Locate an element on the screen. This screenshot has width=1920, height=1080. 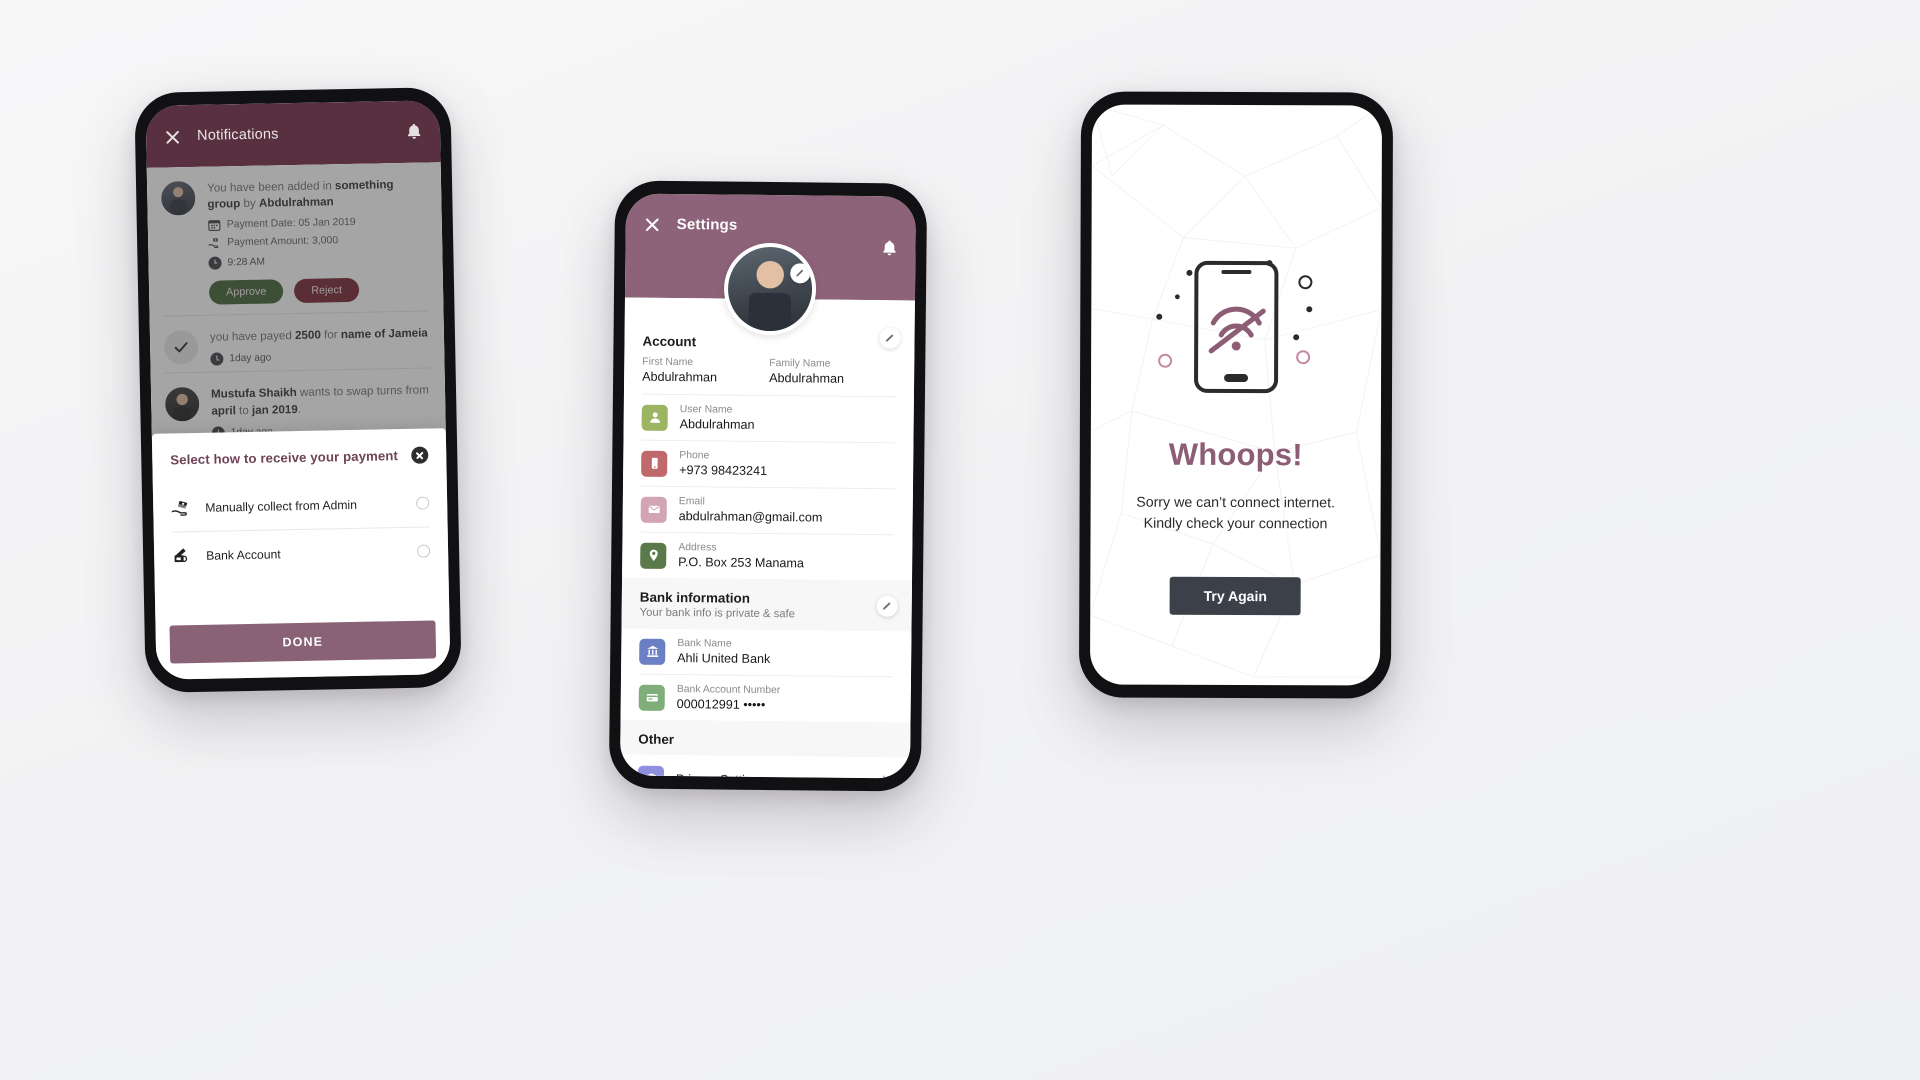
account-row-address: Address P.O. Box 253 Manama is located at coordinates (767, 556).